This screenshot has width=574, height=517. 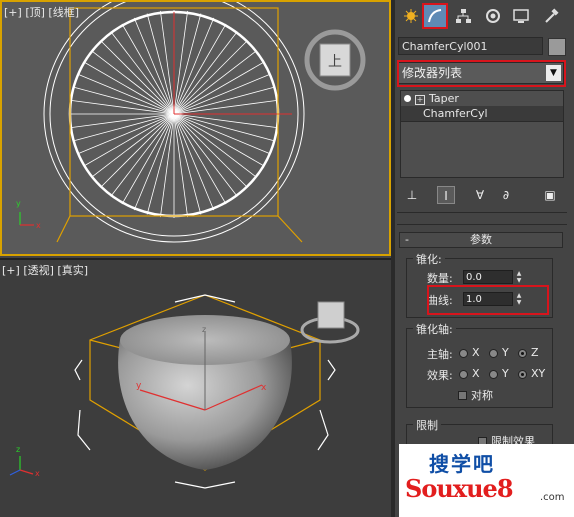 I want to click on primary-y-radio, so click(x=493, y=353).